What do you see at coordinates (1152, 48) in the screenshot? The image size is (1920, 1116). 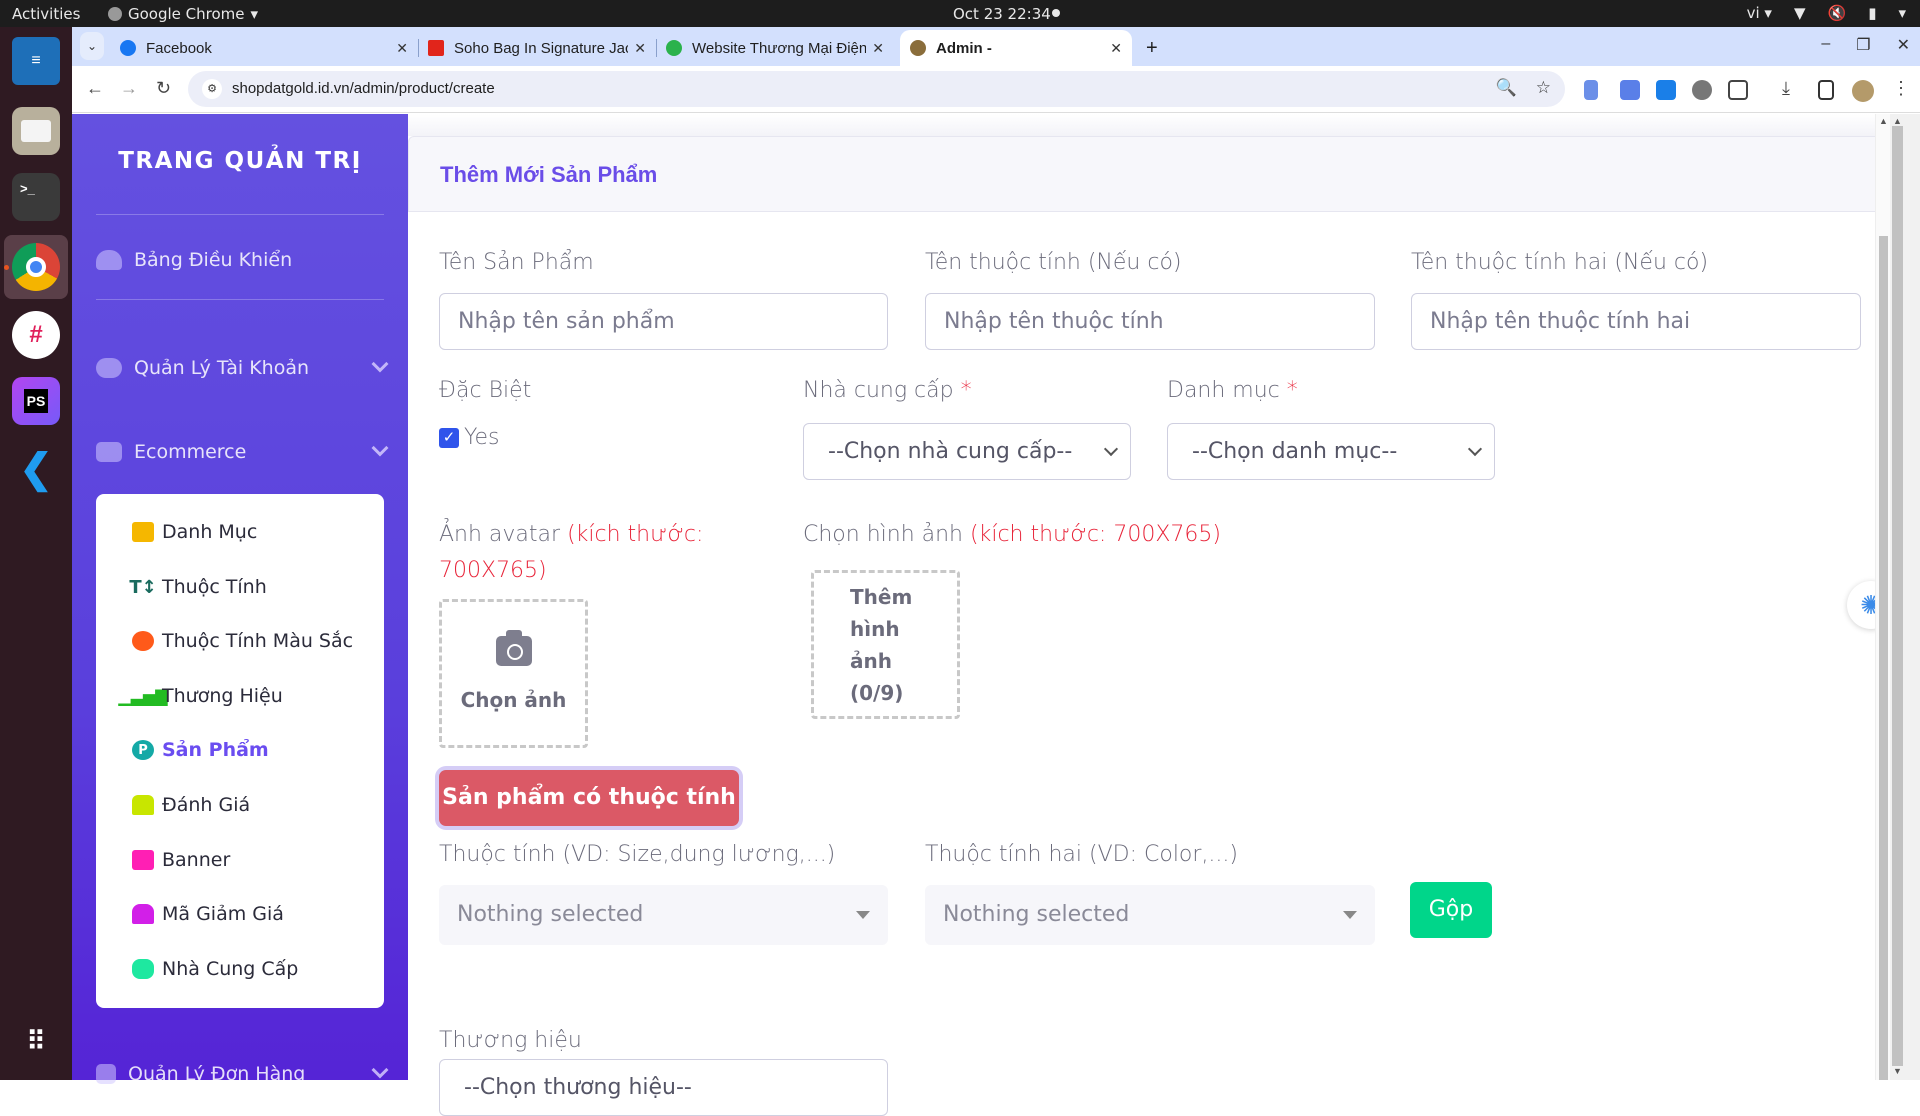 I see `new-tab-button: +` at bounding box center [1152, 48].